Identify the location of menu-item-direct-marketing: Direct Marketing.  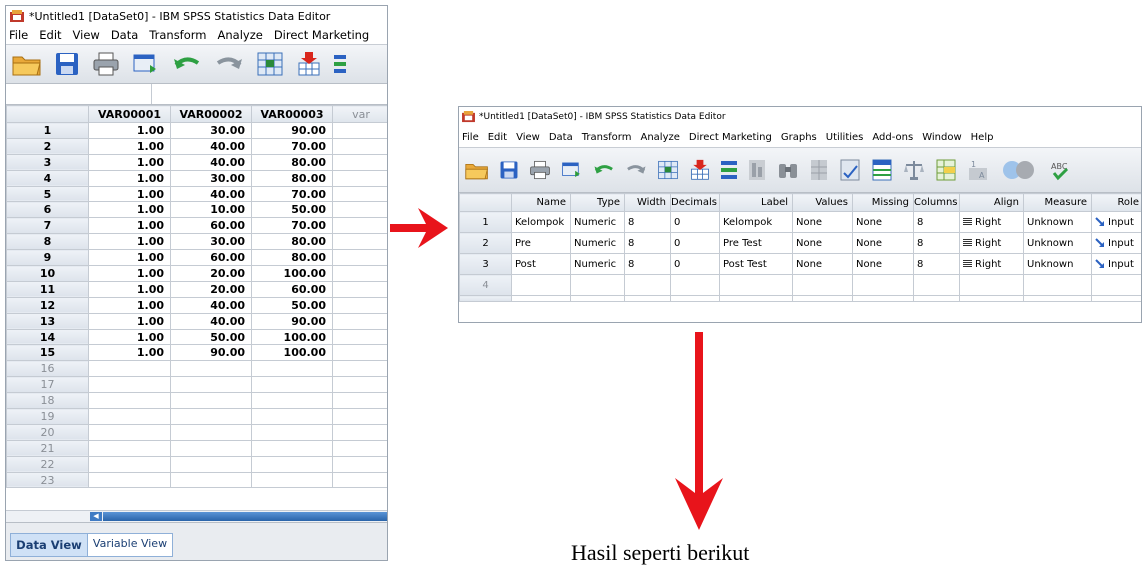
(321, 35).